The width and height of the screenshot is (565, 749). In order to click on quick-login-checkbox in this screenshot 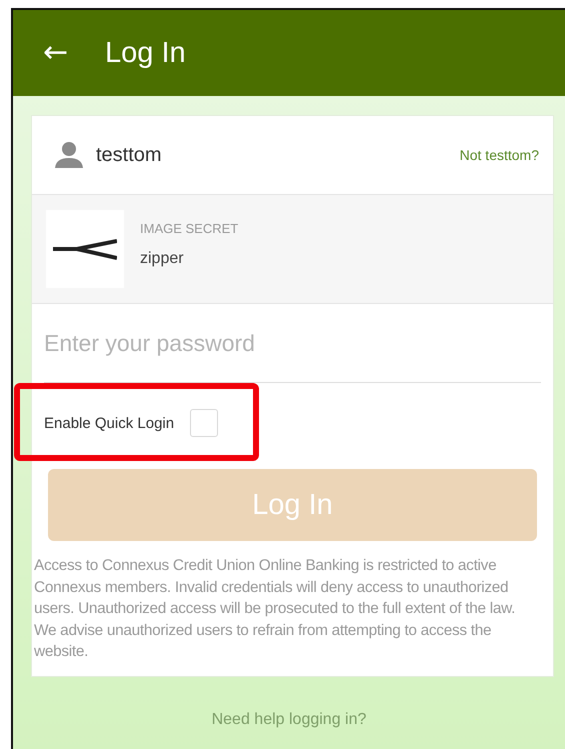, I will do `click(204, 423)`.